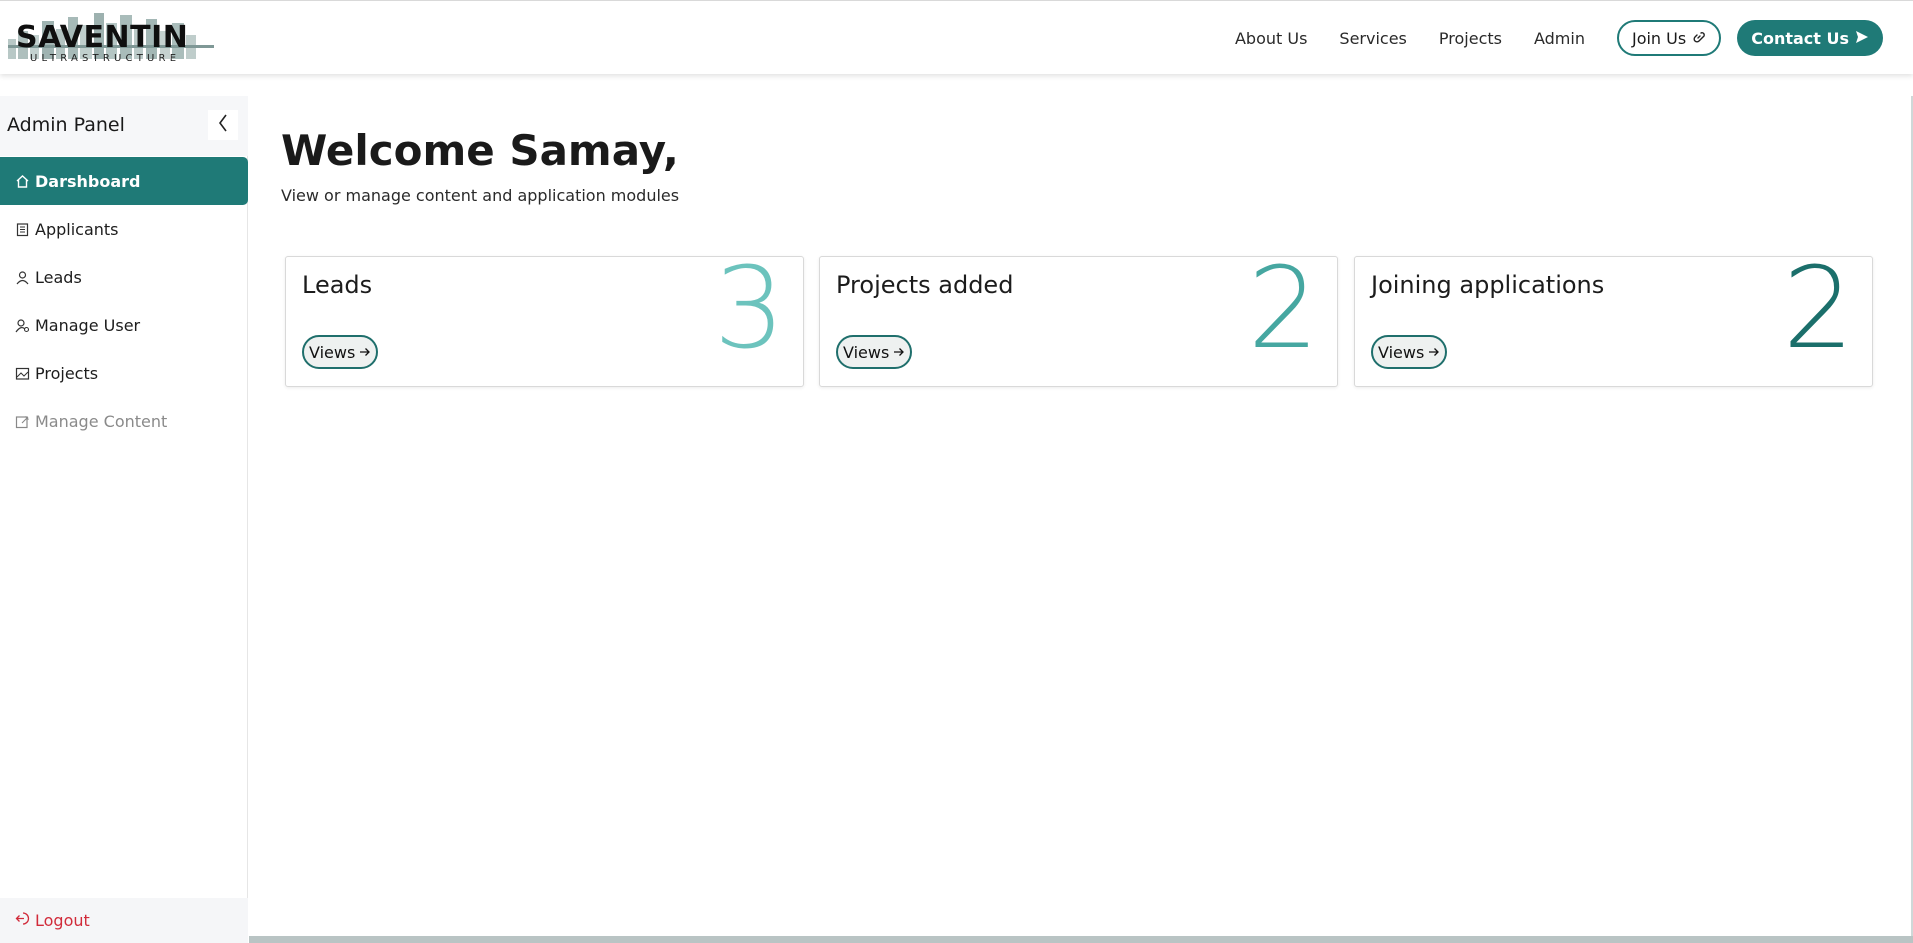 The image size is (1913, 943). Describe the element at coordinates (124, 277) in the screenshot. I see `sidebar-item-leads: Leads` at that location.